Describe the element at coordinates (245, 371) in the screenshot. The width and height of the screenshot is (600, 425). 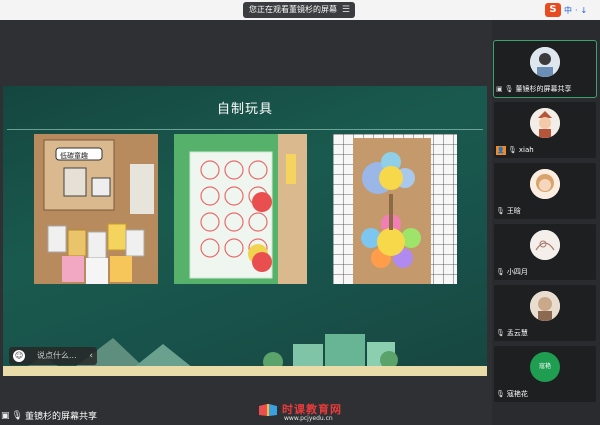
I see `slide-ground-decoration` at that location.